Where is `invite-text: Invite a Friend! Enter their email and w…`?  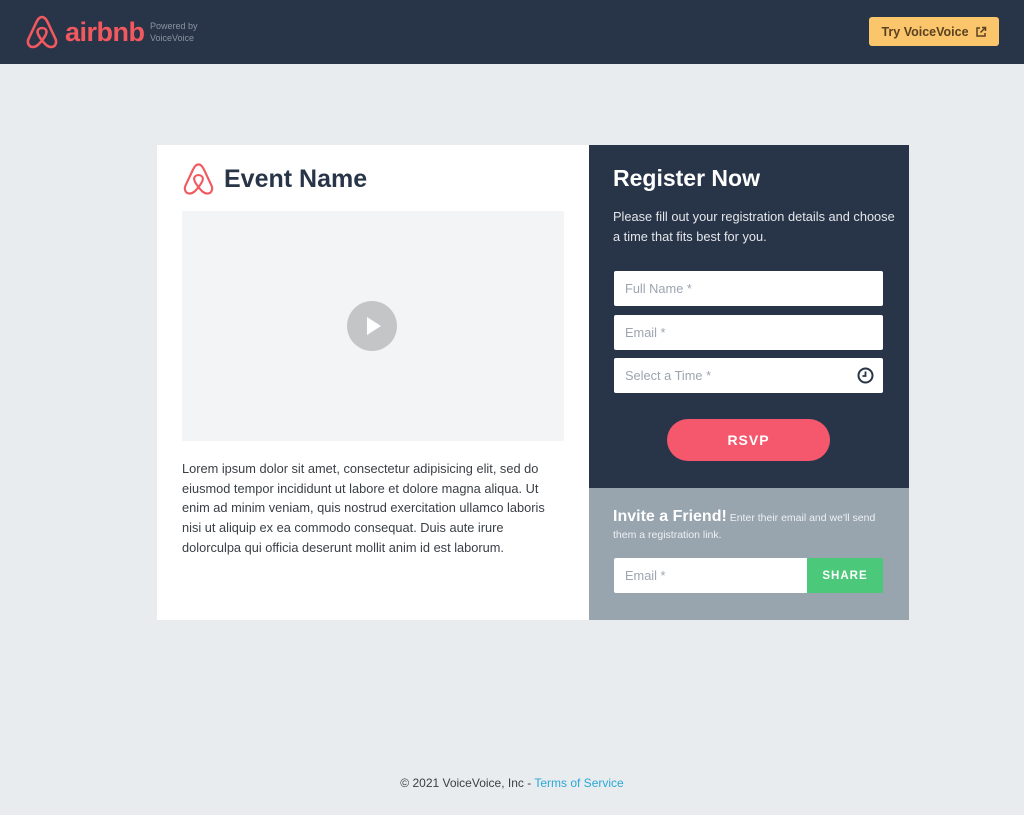 invite-text: Invite a Friend! Enter their email and w… is located at coordinates (755, 526).